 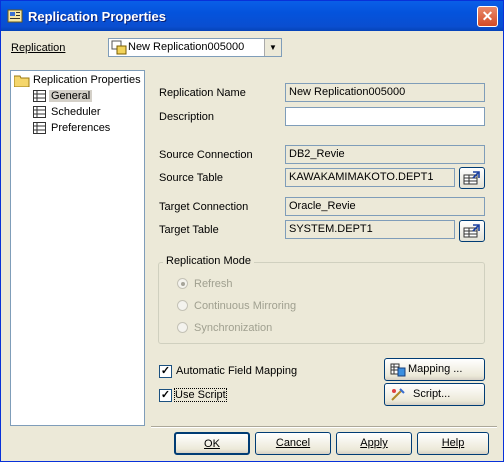 I want to click on automatic-field-mapping-checkbox: ✓, so click(x=165, y=371).